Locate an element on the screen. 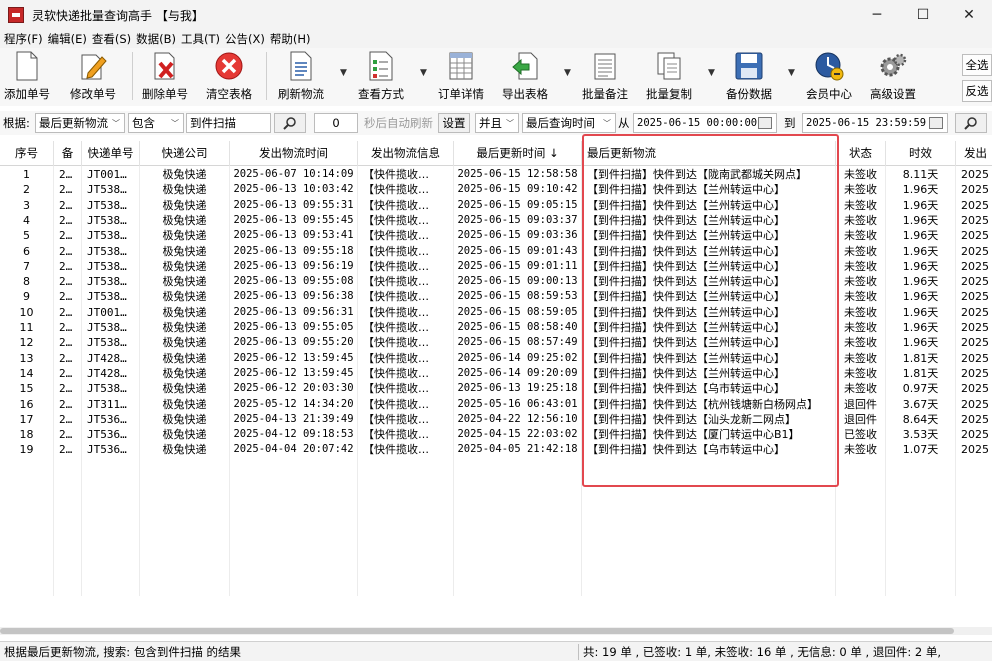 The image size is (992, 661). view-mode-button: 查看方式 is located at coordinates (381, 77).